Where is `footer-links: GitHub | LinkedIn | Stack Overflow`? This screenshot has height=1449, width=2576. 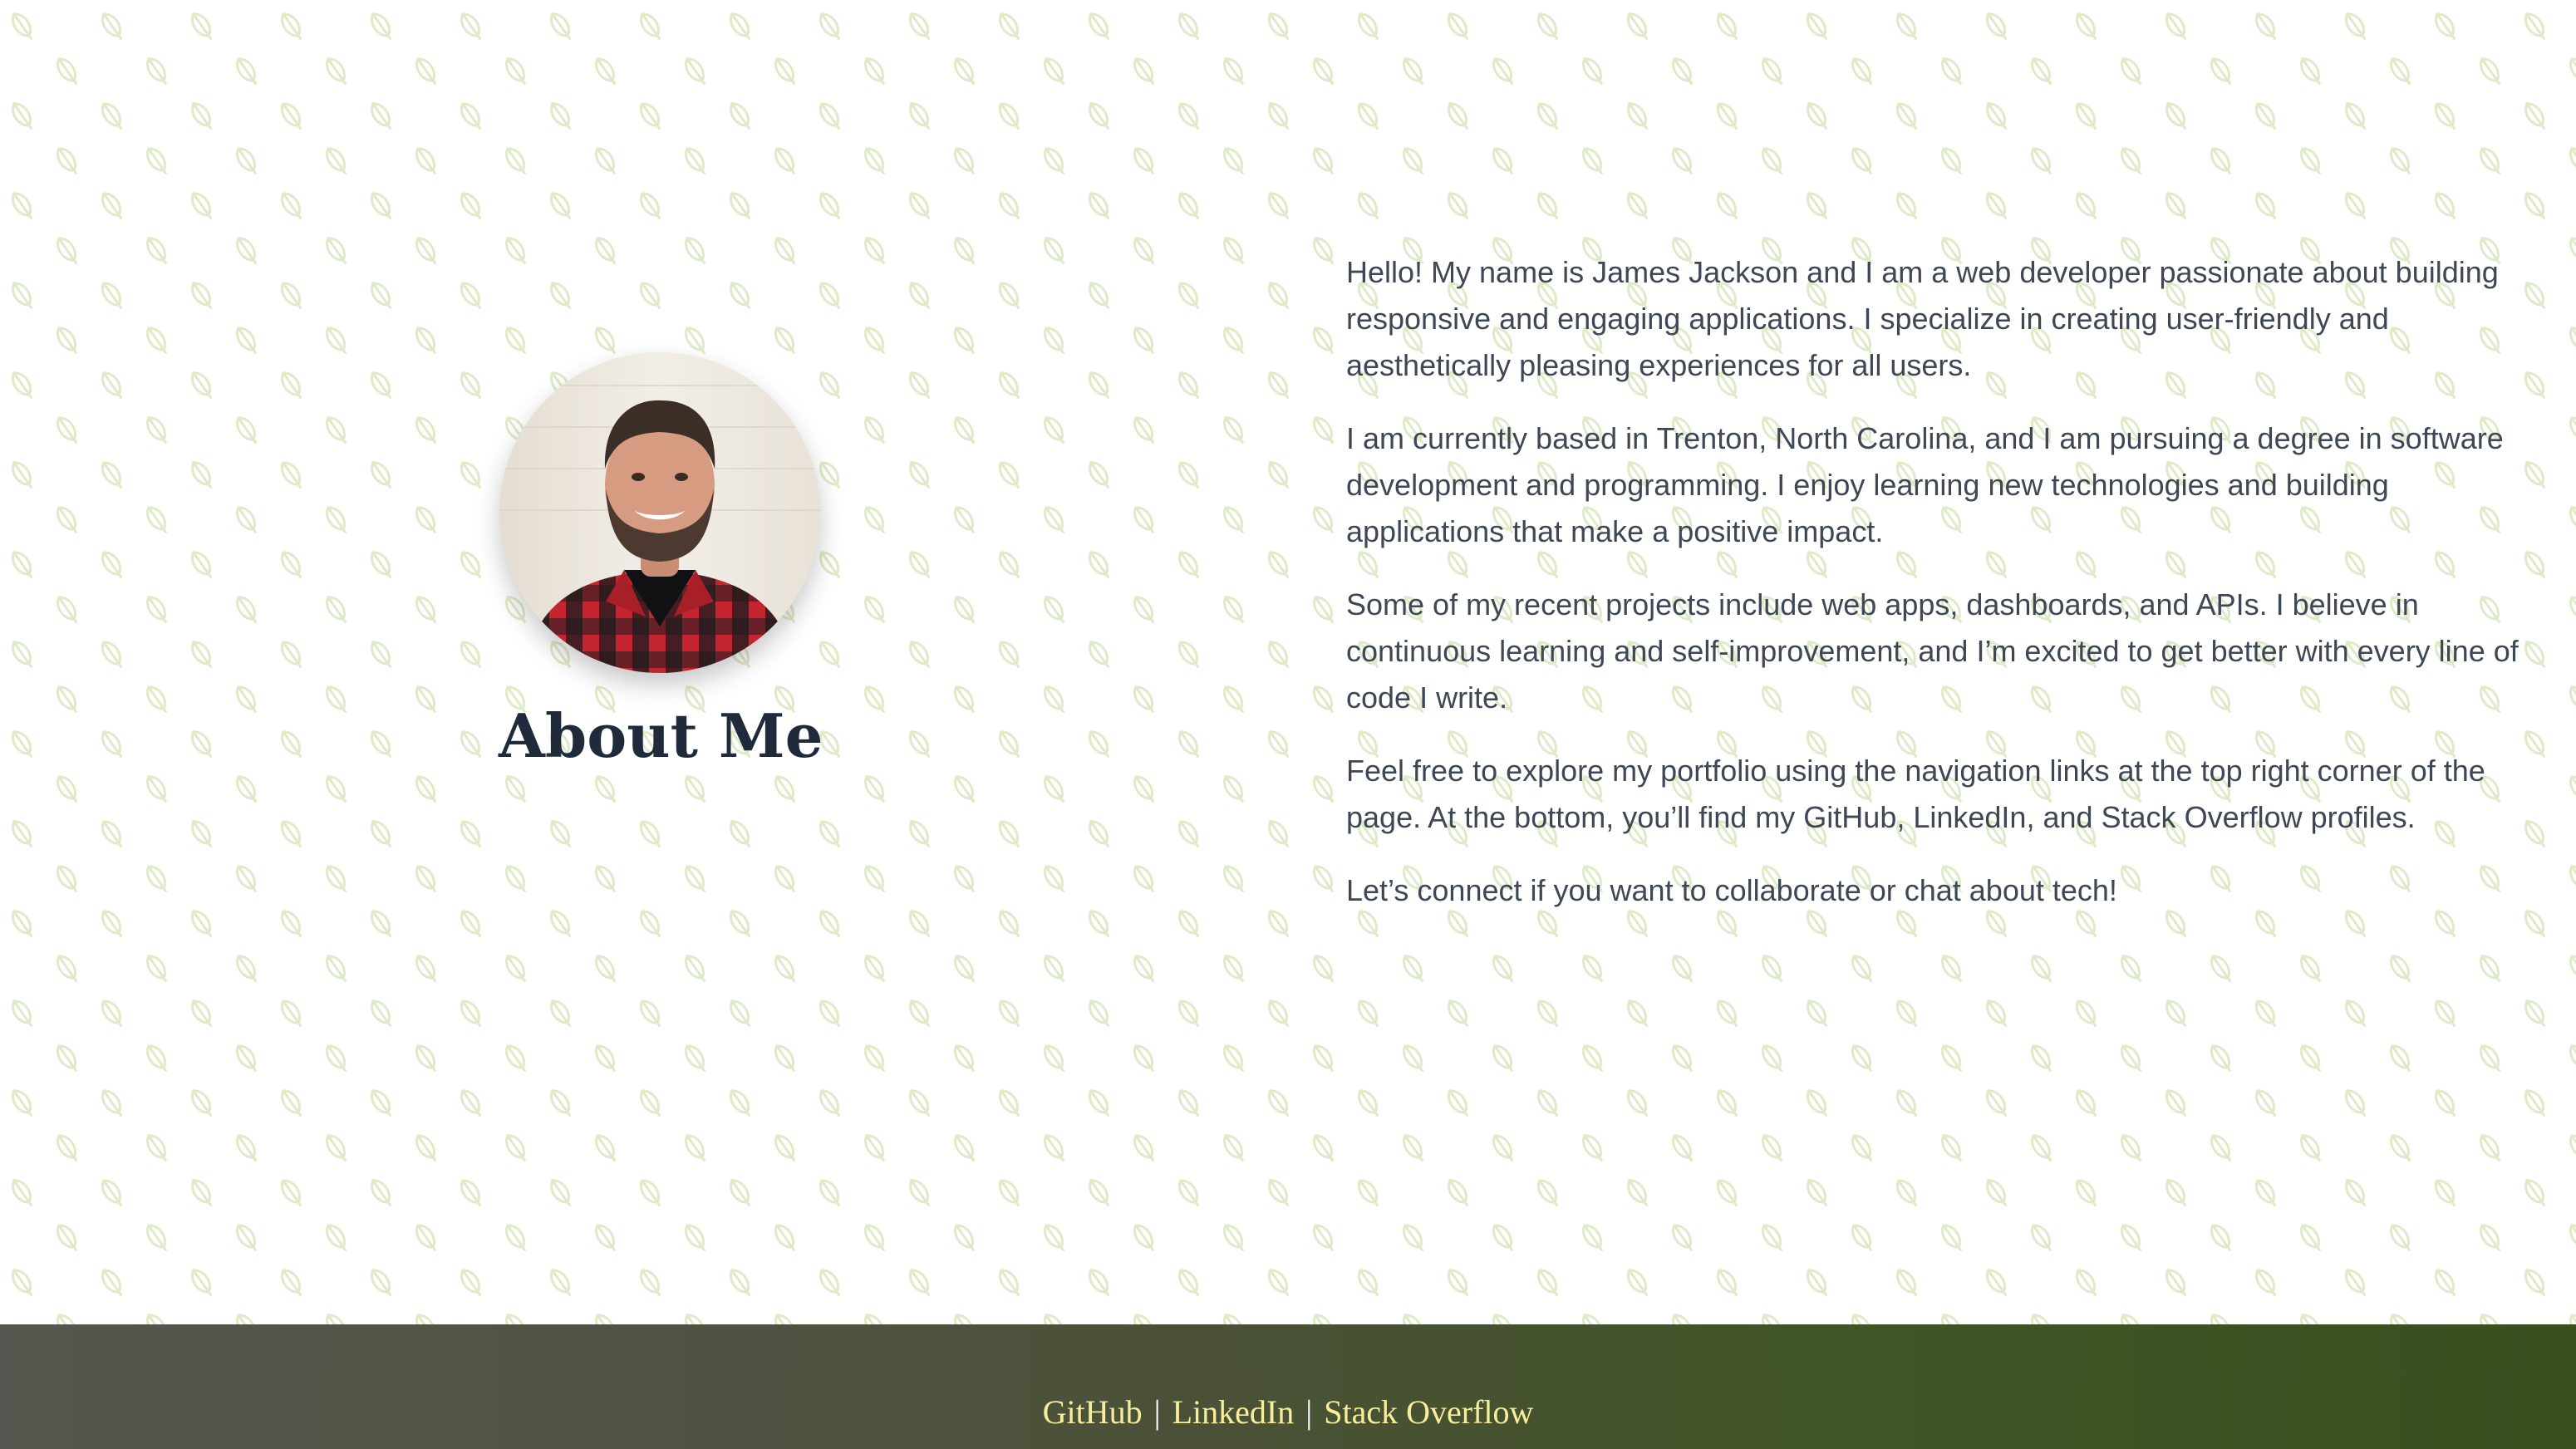
footer-links: GitHub | LinkedIn | Stack Overflow is located at coordinates (1288, 1412).